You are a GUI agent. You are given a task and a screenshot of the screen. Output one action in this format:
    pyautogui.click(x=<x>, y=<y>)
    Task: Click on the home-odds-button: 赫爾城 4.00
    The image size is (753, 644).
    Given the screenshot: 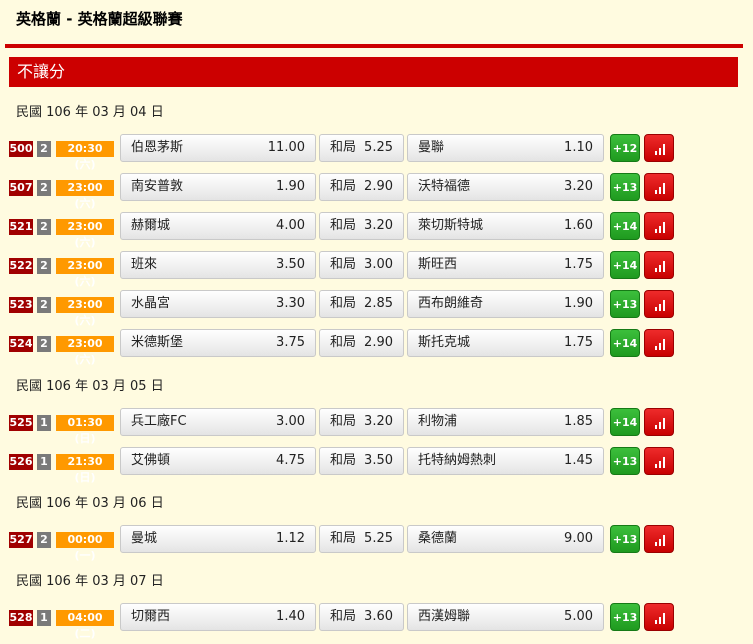 What is the action you would take?
    pyautogui.click(x=218, y=226)
    